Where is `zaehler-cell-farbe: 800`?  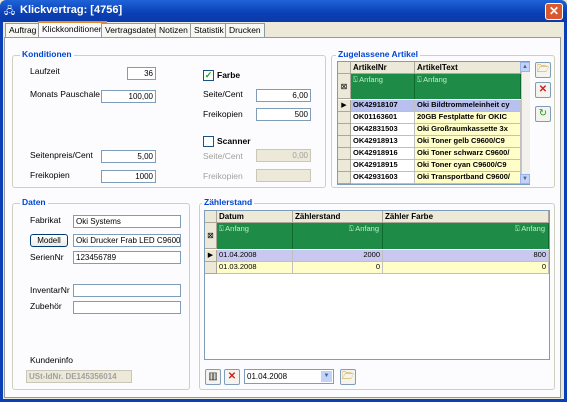 zaehler-cell-farbe: 800 is located at coordinates (466, 256).